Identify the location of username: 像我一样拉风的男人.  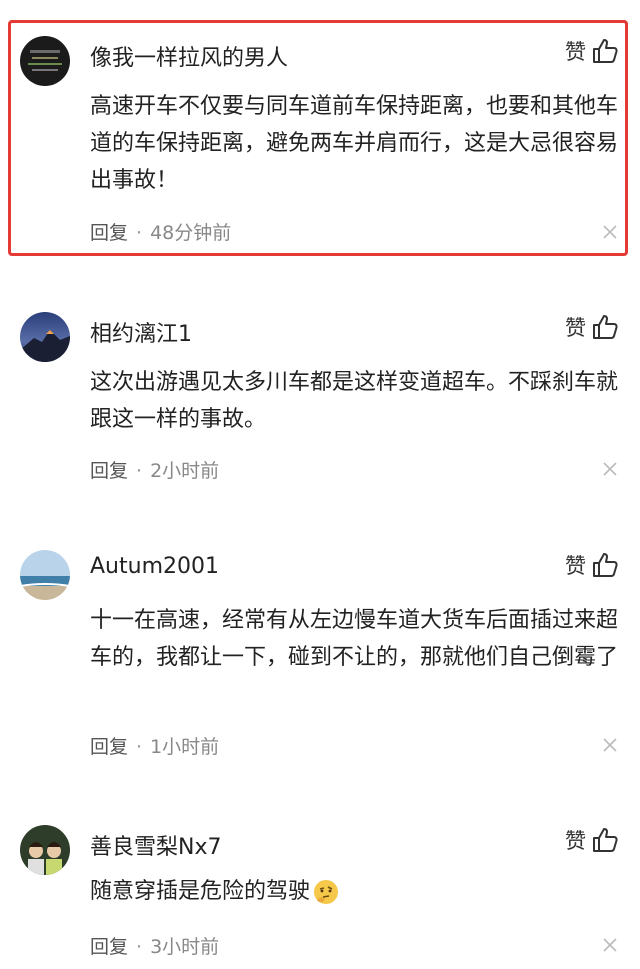
(189, 56).